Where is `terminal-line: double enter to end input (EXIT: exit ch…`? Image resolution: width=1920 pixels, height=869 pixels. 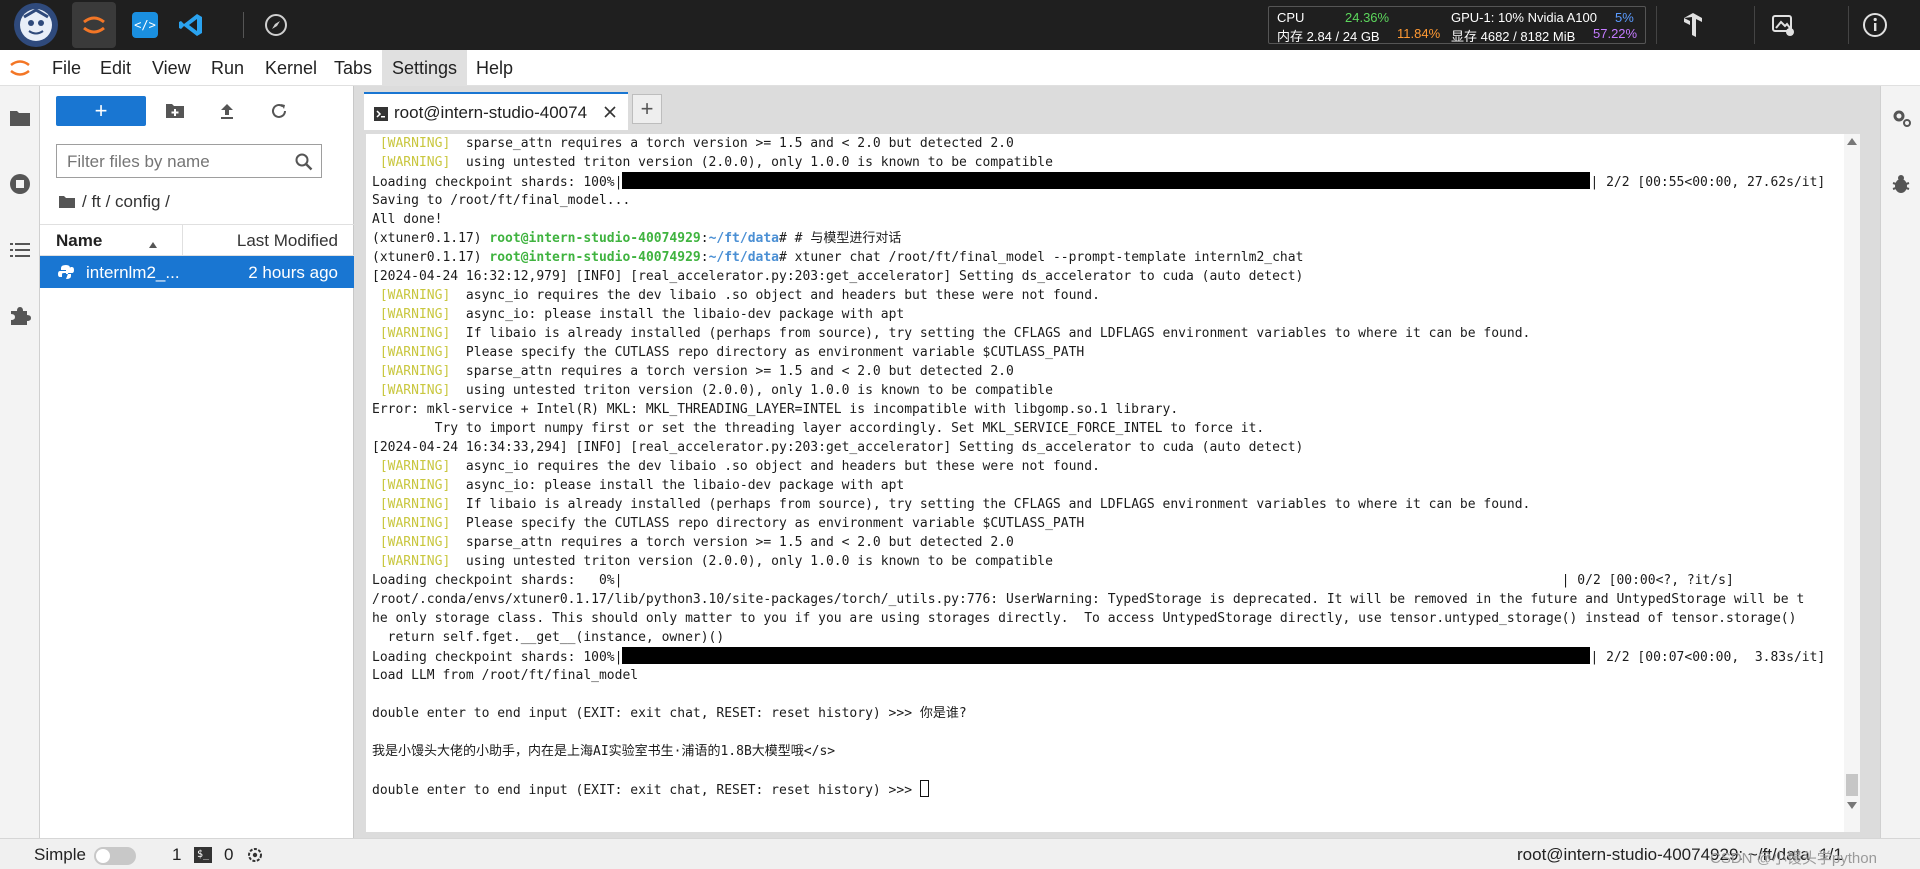
terminal-line: double enter to end input (EXIT: exit ch… is located at coordinates (1107, 789).